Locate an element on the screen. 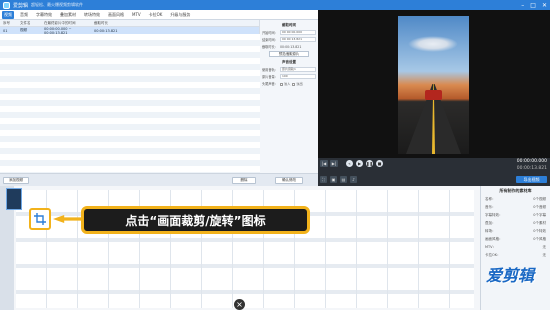  asset-info-value: 0个素材 is located at coordinates (539, 223).